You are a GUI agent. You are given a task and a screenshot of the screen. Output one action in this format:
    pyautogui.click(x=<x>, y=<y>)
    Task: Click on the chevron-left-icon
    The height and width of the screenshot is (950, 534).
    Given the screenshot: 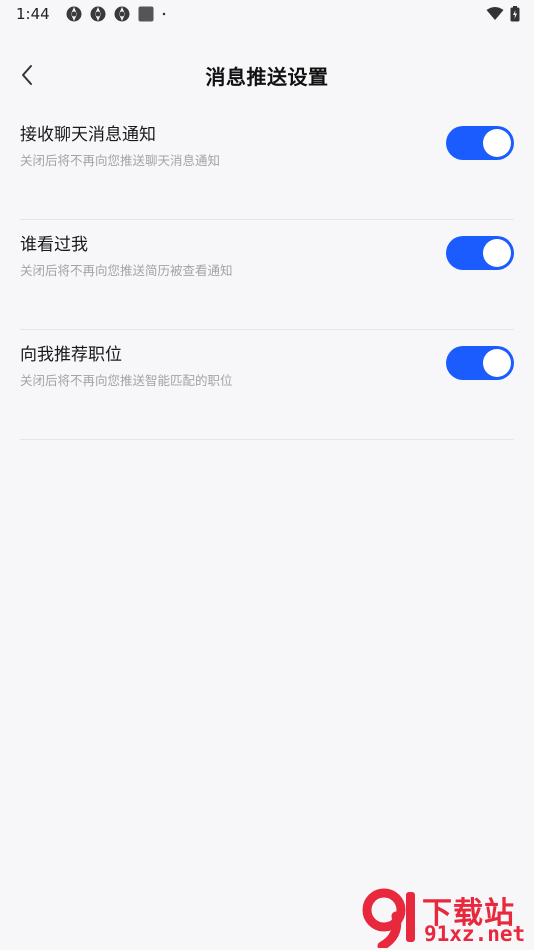 What is the action you would take?
    pyautogui.click(x=27, y=75)
    